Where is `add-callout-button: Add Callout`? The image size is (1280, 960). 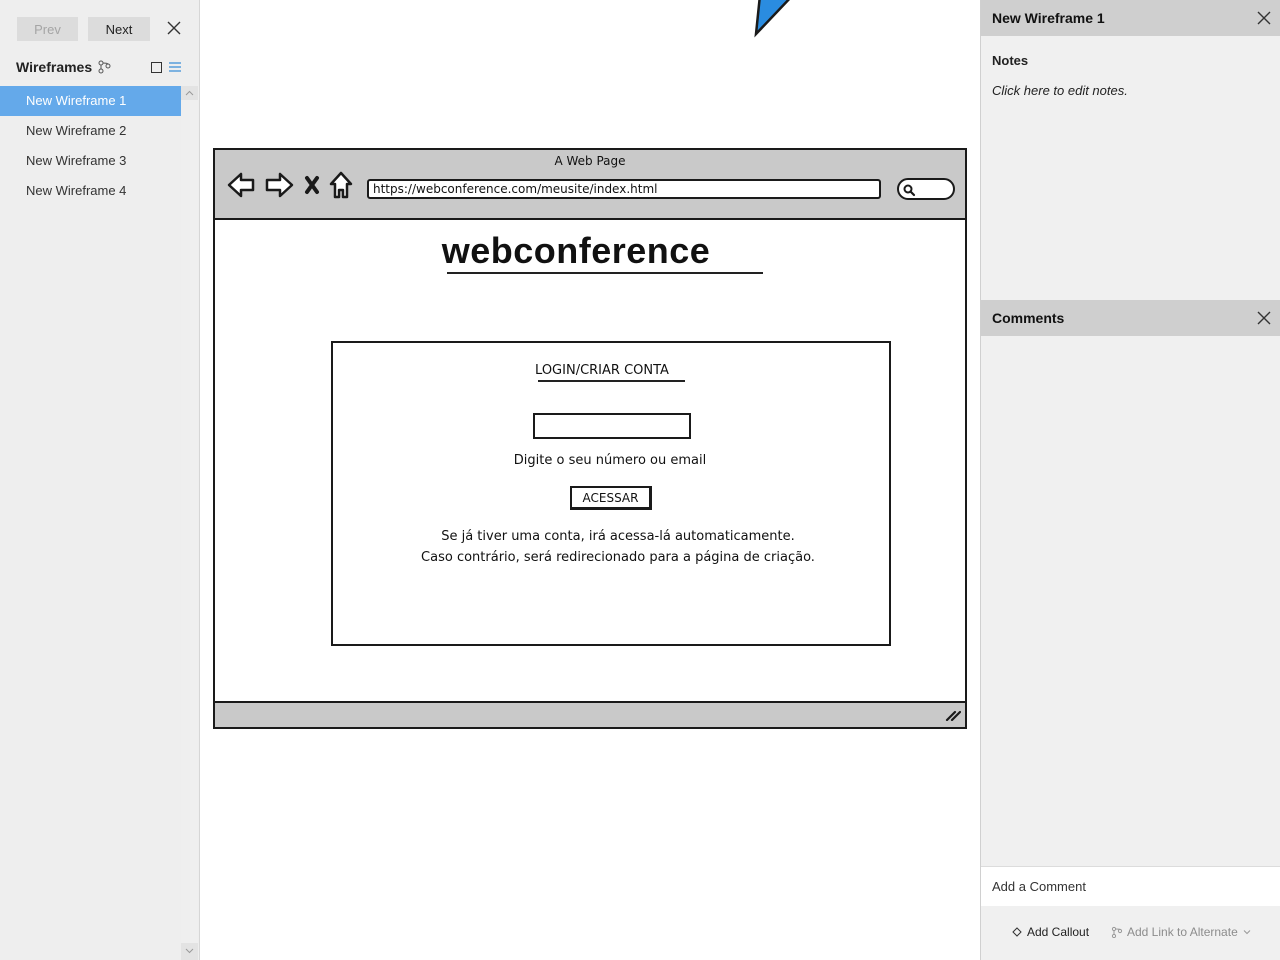 add-callout-button: Add Callout is located at coordinates (1050, 932).